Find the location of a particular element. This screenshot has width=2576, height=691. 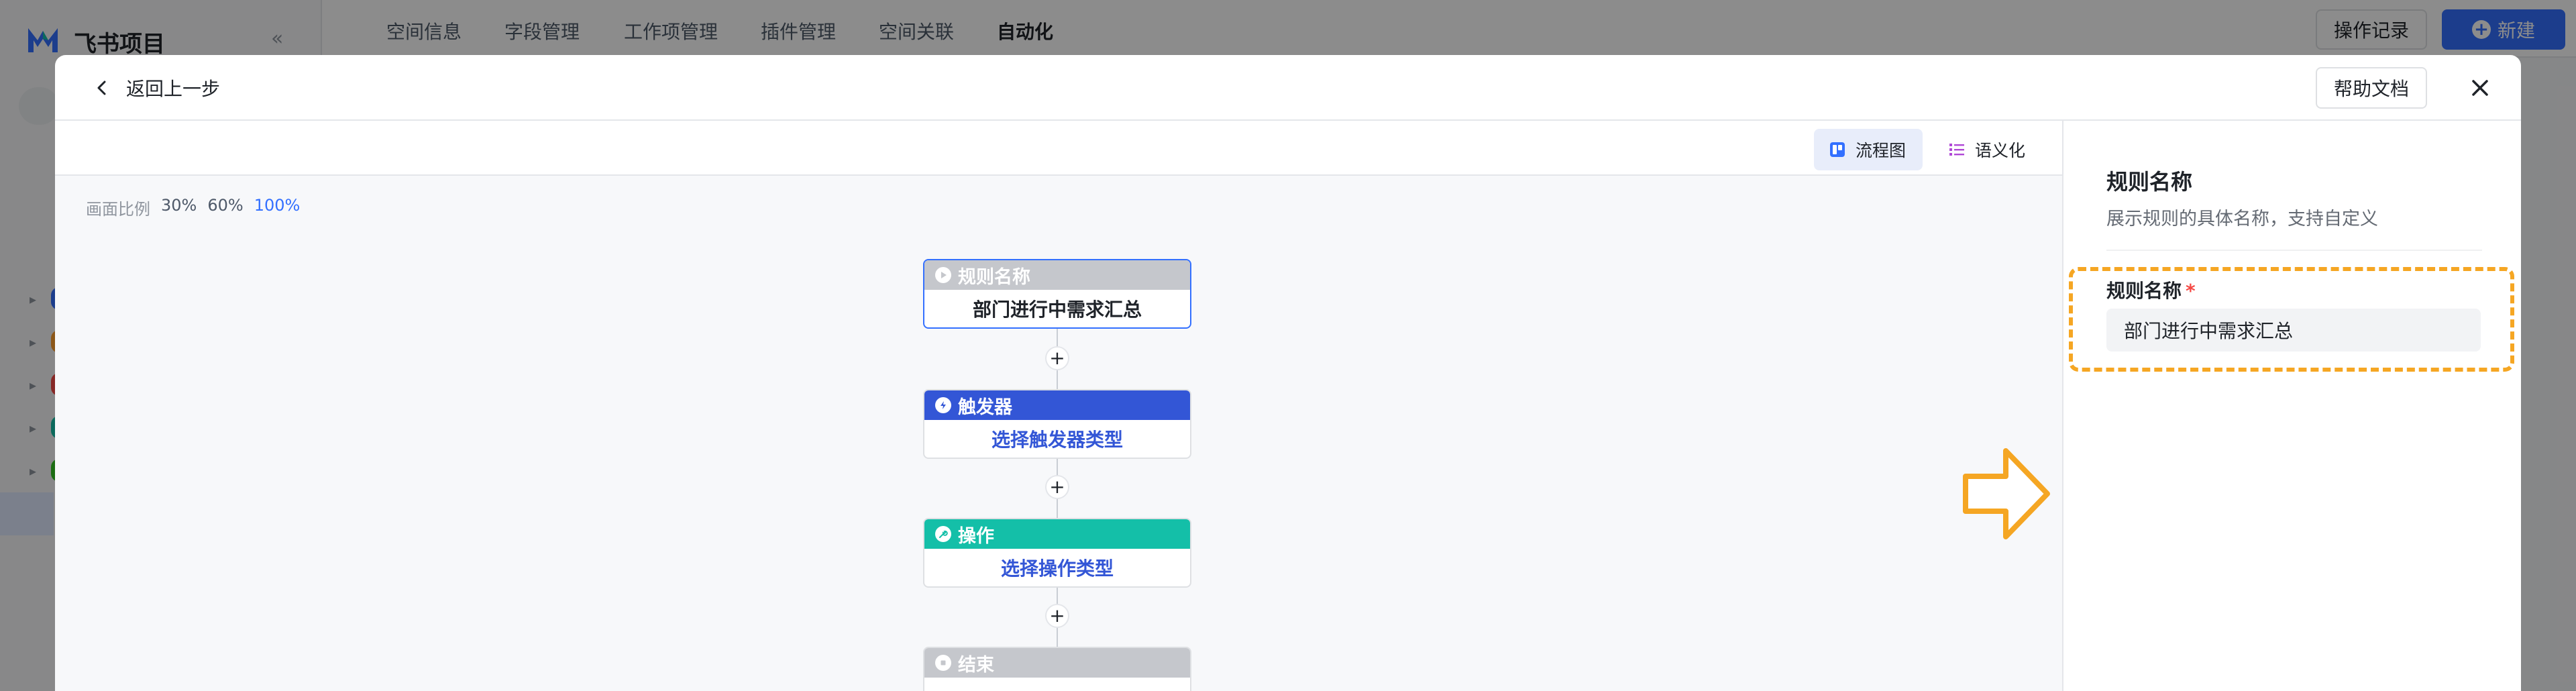

end-node: 结束 is located at coordinates (1057, 669).